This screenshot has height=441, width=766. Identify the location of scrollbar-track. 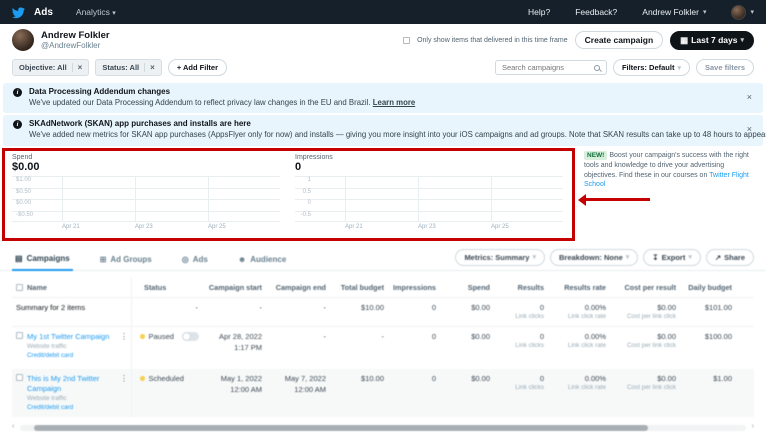
(383, 428).